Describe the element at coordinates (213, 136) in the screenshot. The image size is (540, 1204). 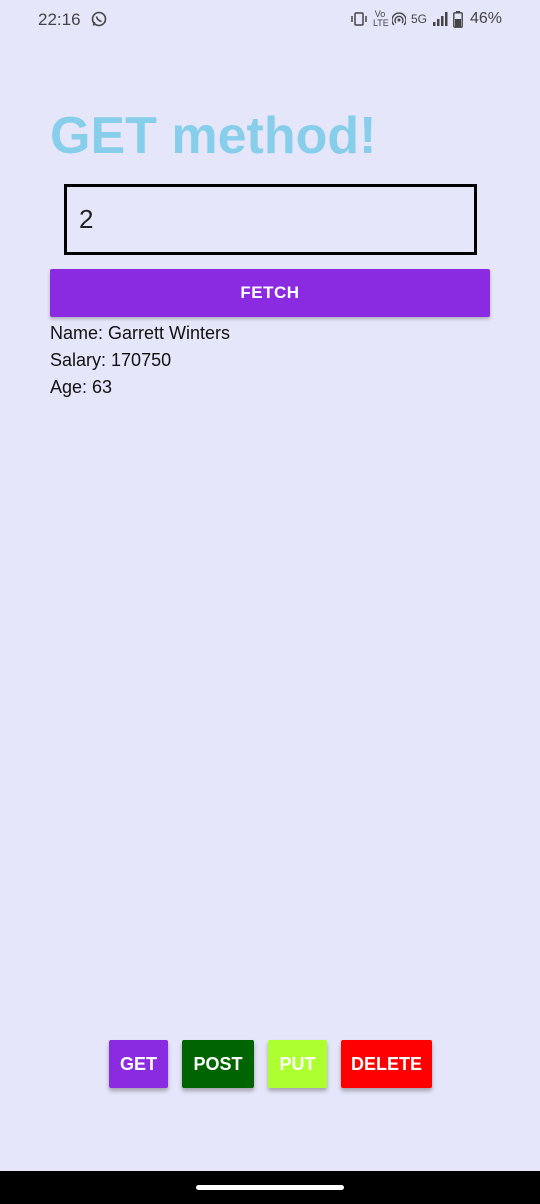
I see `page-title: GET method!` at that location.